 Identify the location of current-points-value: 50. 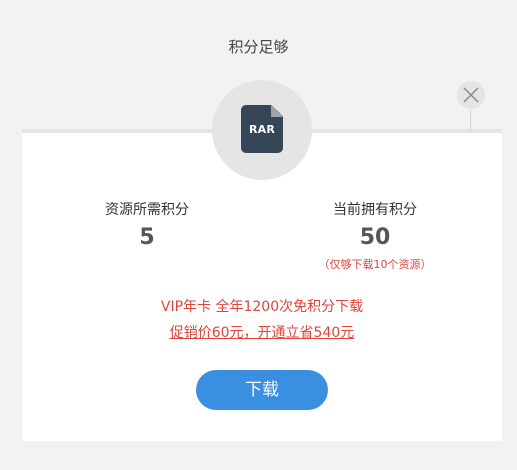
(375, 237).